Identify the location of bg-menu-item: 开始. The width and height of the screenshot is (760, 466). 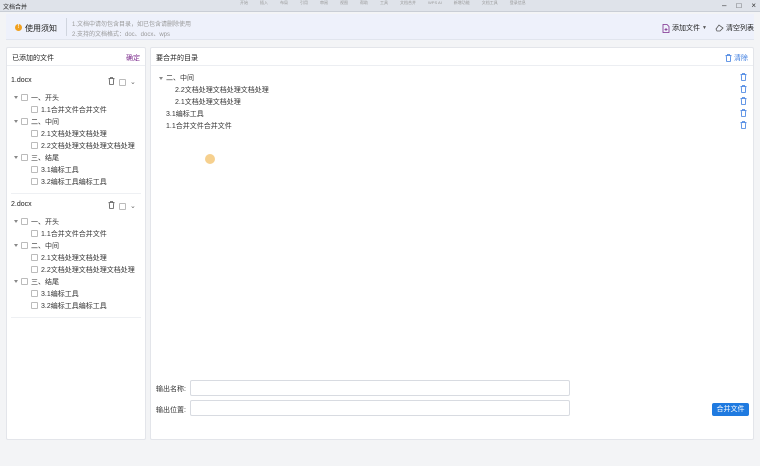
(244, 2).